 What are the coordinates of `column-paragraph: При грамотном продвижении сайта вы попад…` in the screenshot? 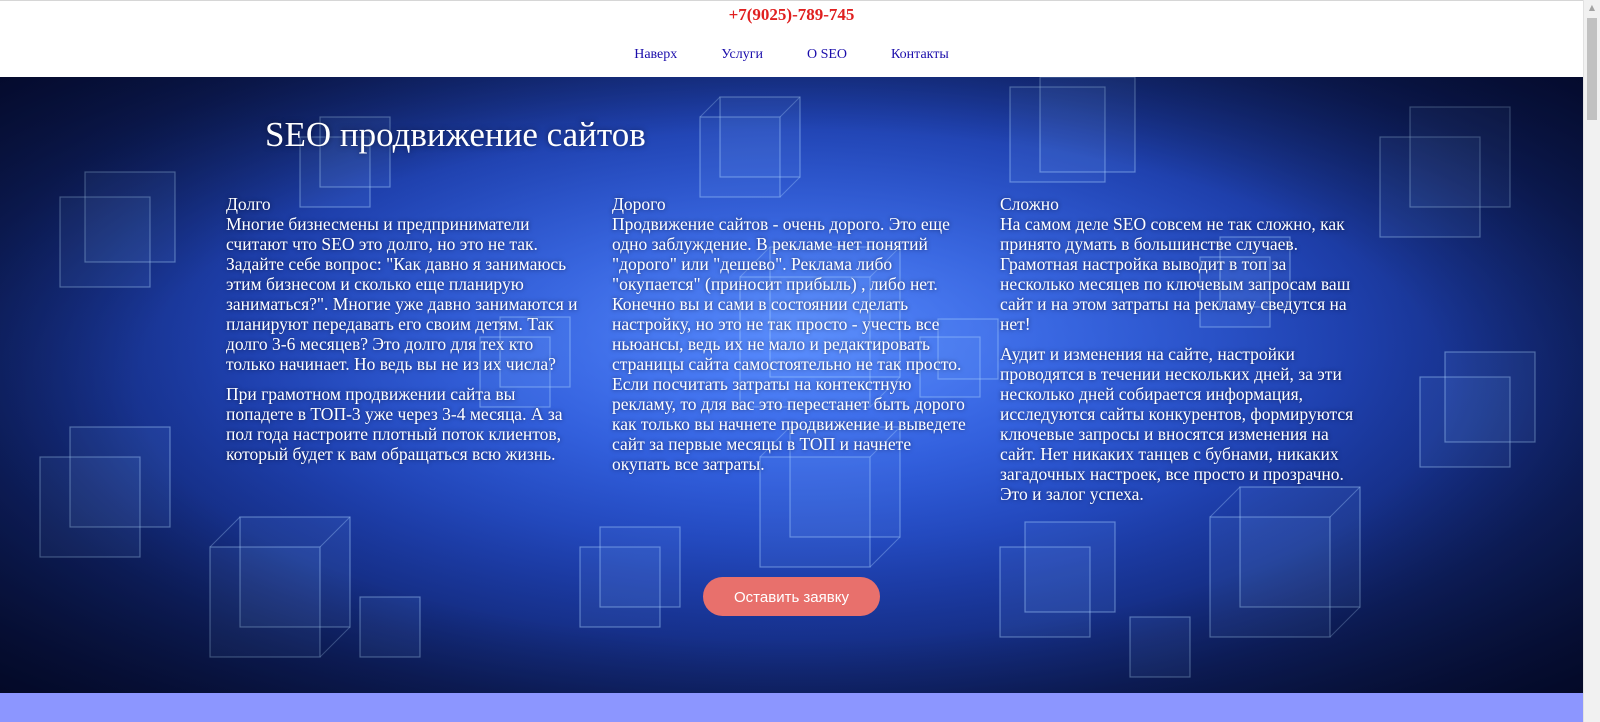 It's located at (394, 424).